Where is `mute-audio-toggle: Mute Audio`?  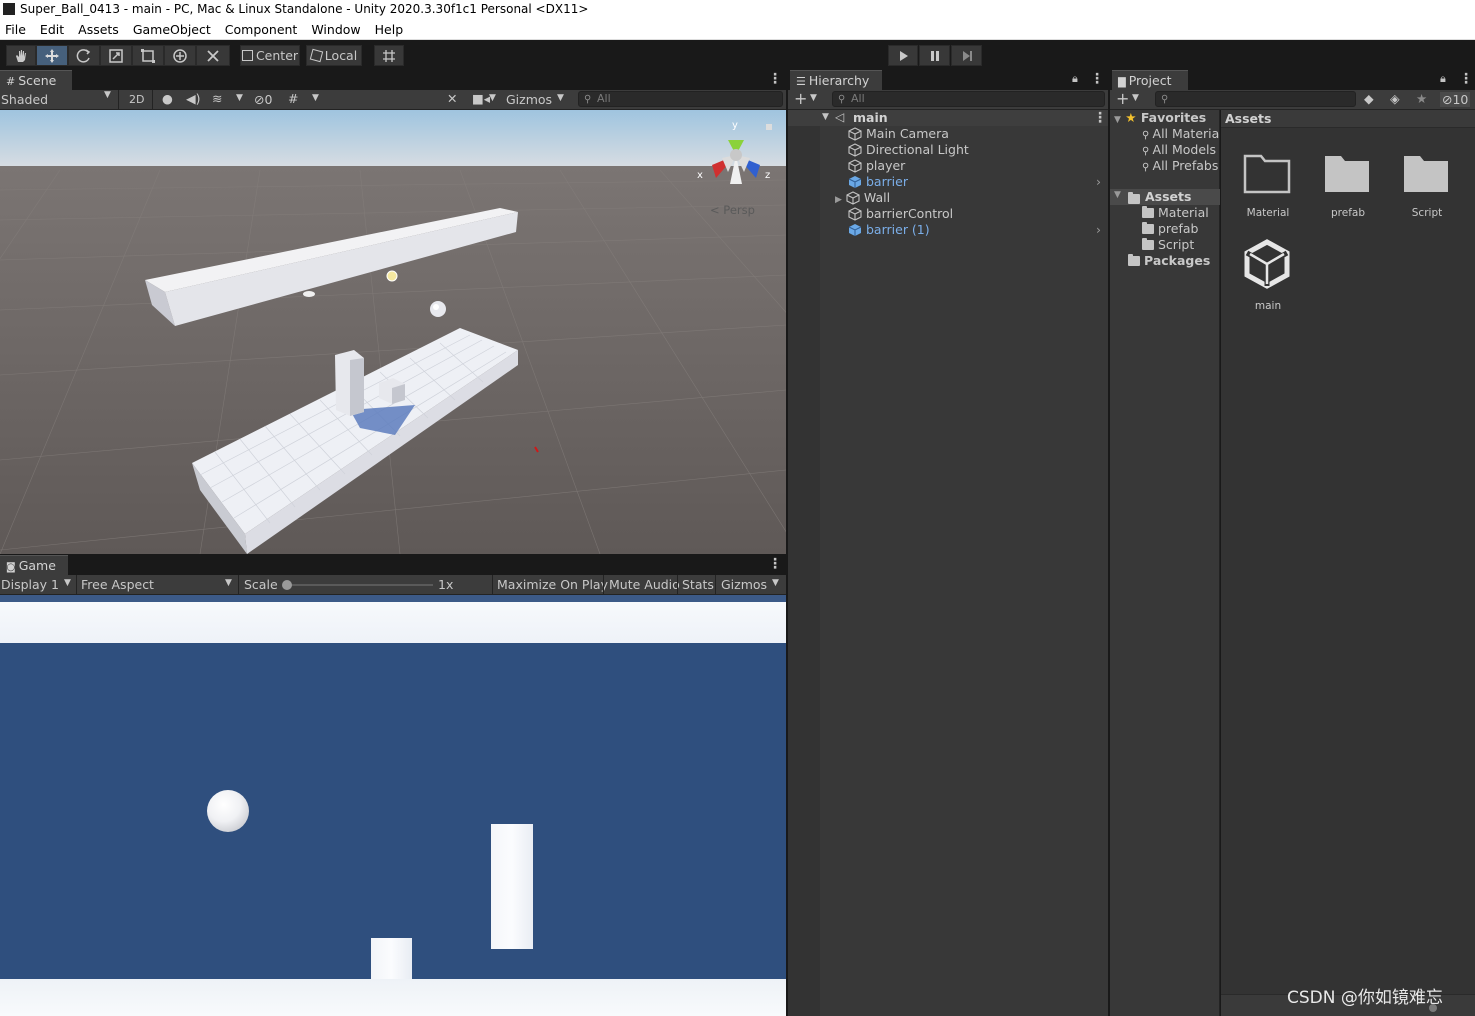 mute-audio-toggle: Mute Audio is located at coordinates (644, 584).